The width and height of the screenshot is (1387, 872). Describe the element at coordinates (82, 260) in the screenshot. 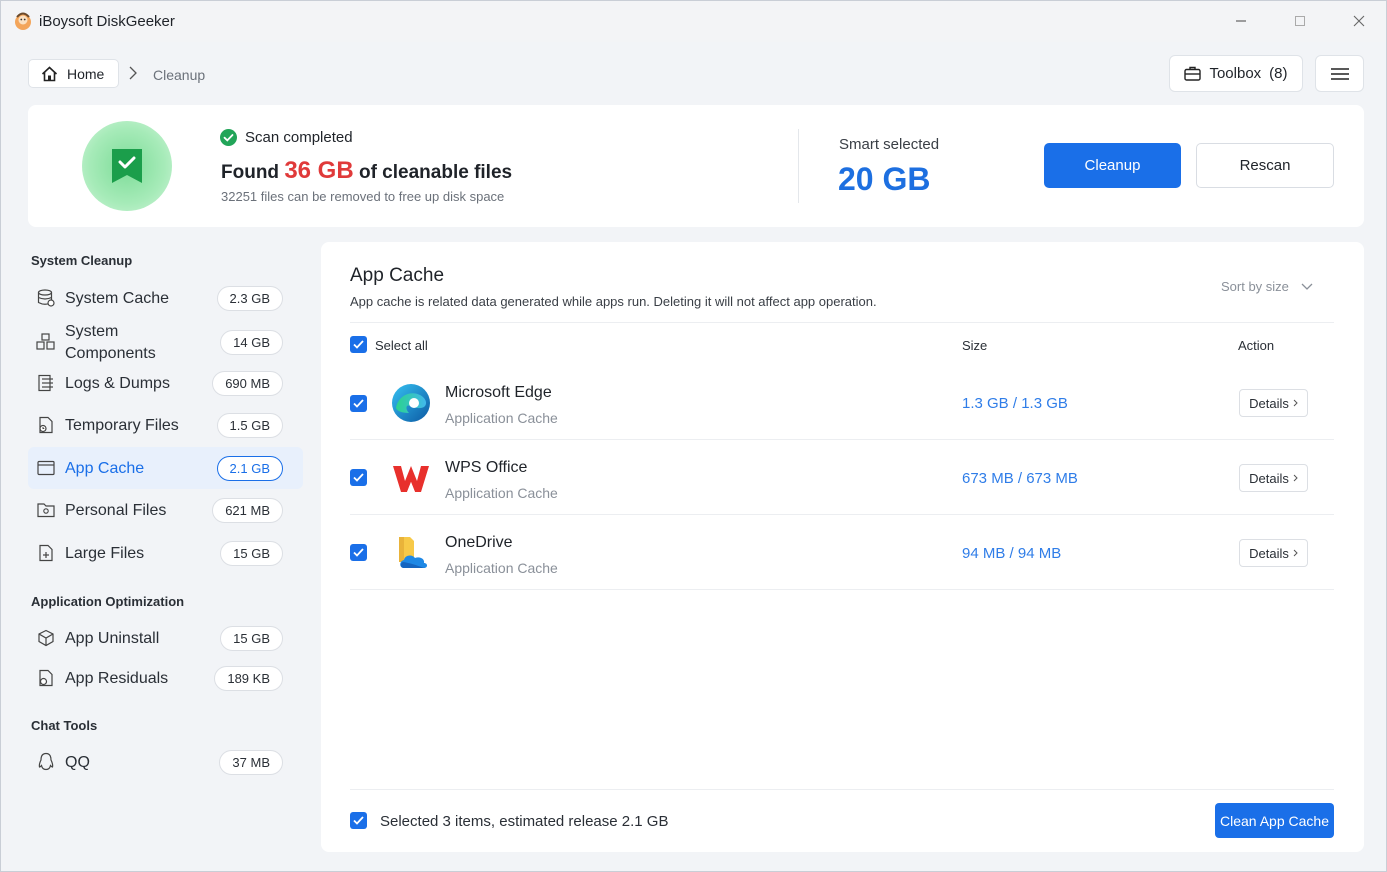

I see `sidebar-section-system-cleanup: System Cleanup` at that location.